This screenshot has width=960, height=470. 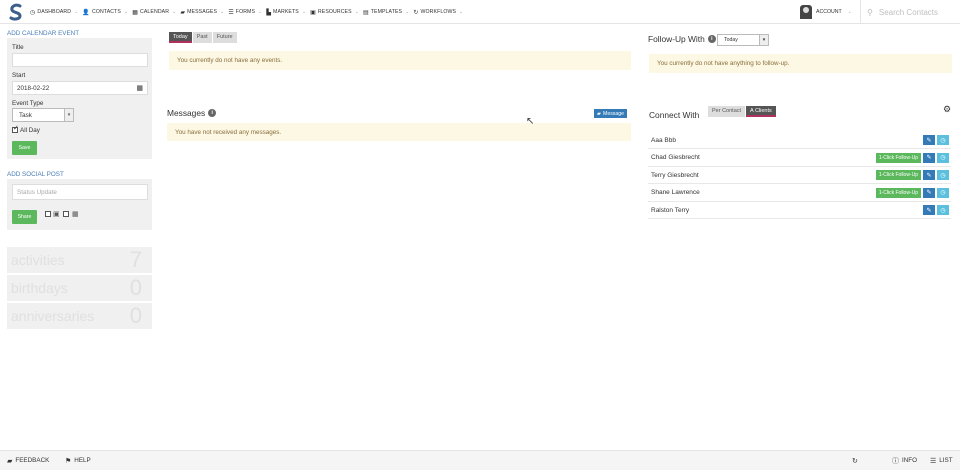 I want to click on event-tabs: Today Past Future, so click(x=203, y=37).